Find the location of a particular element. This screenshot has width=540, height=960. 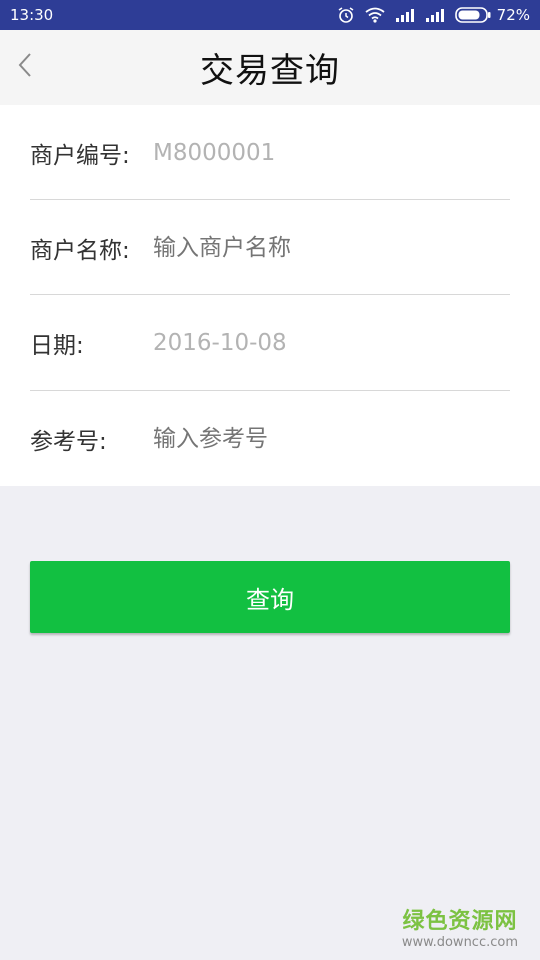

status-time: 13:30 is located at coordinates (32, 15).